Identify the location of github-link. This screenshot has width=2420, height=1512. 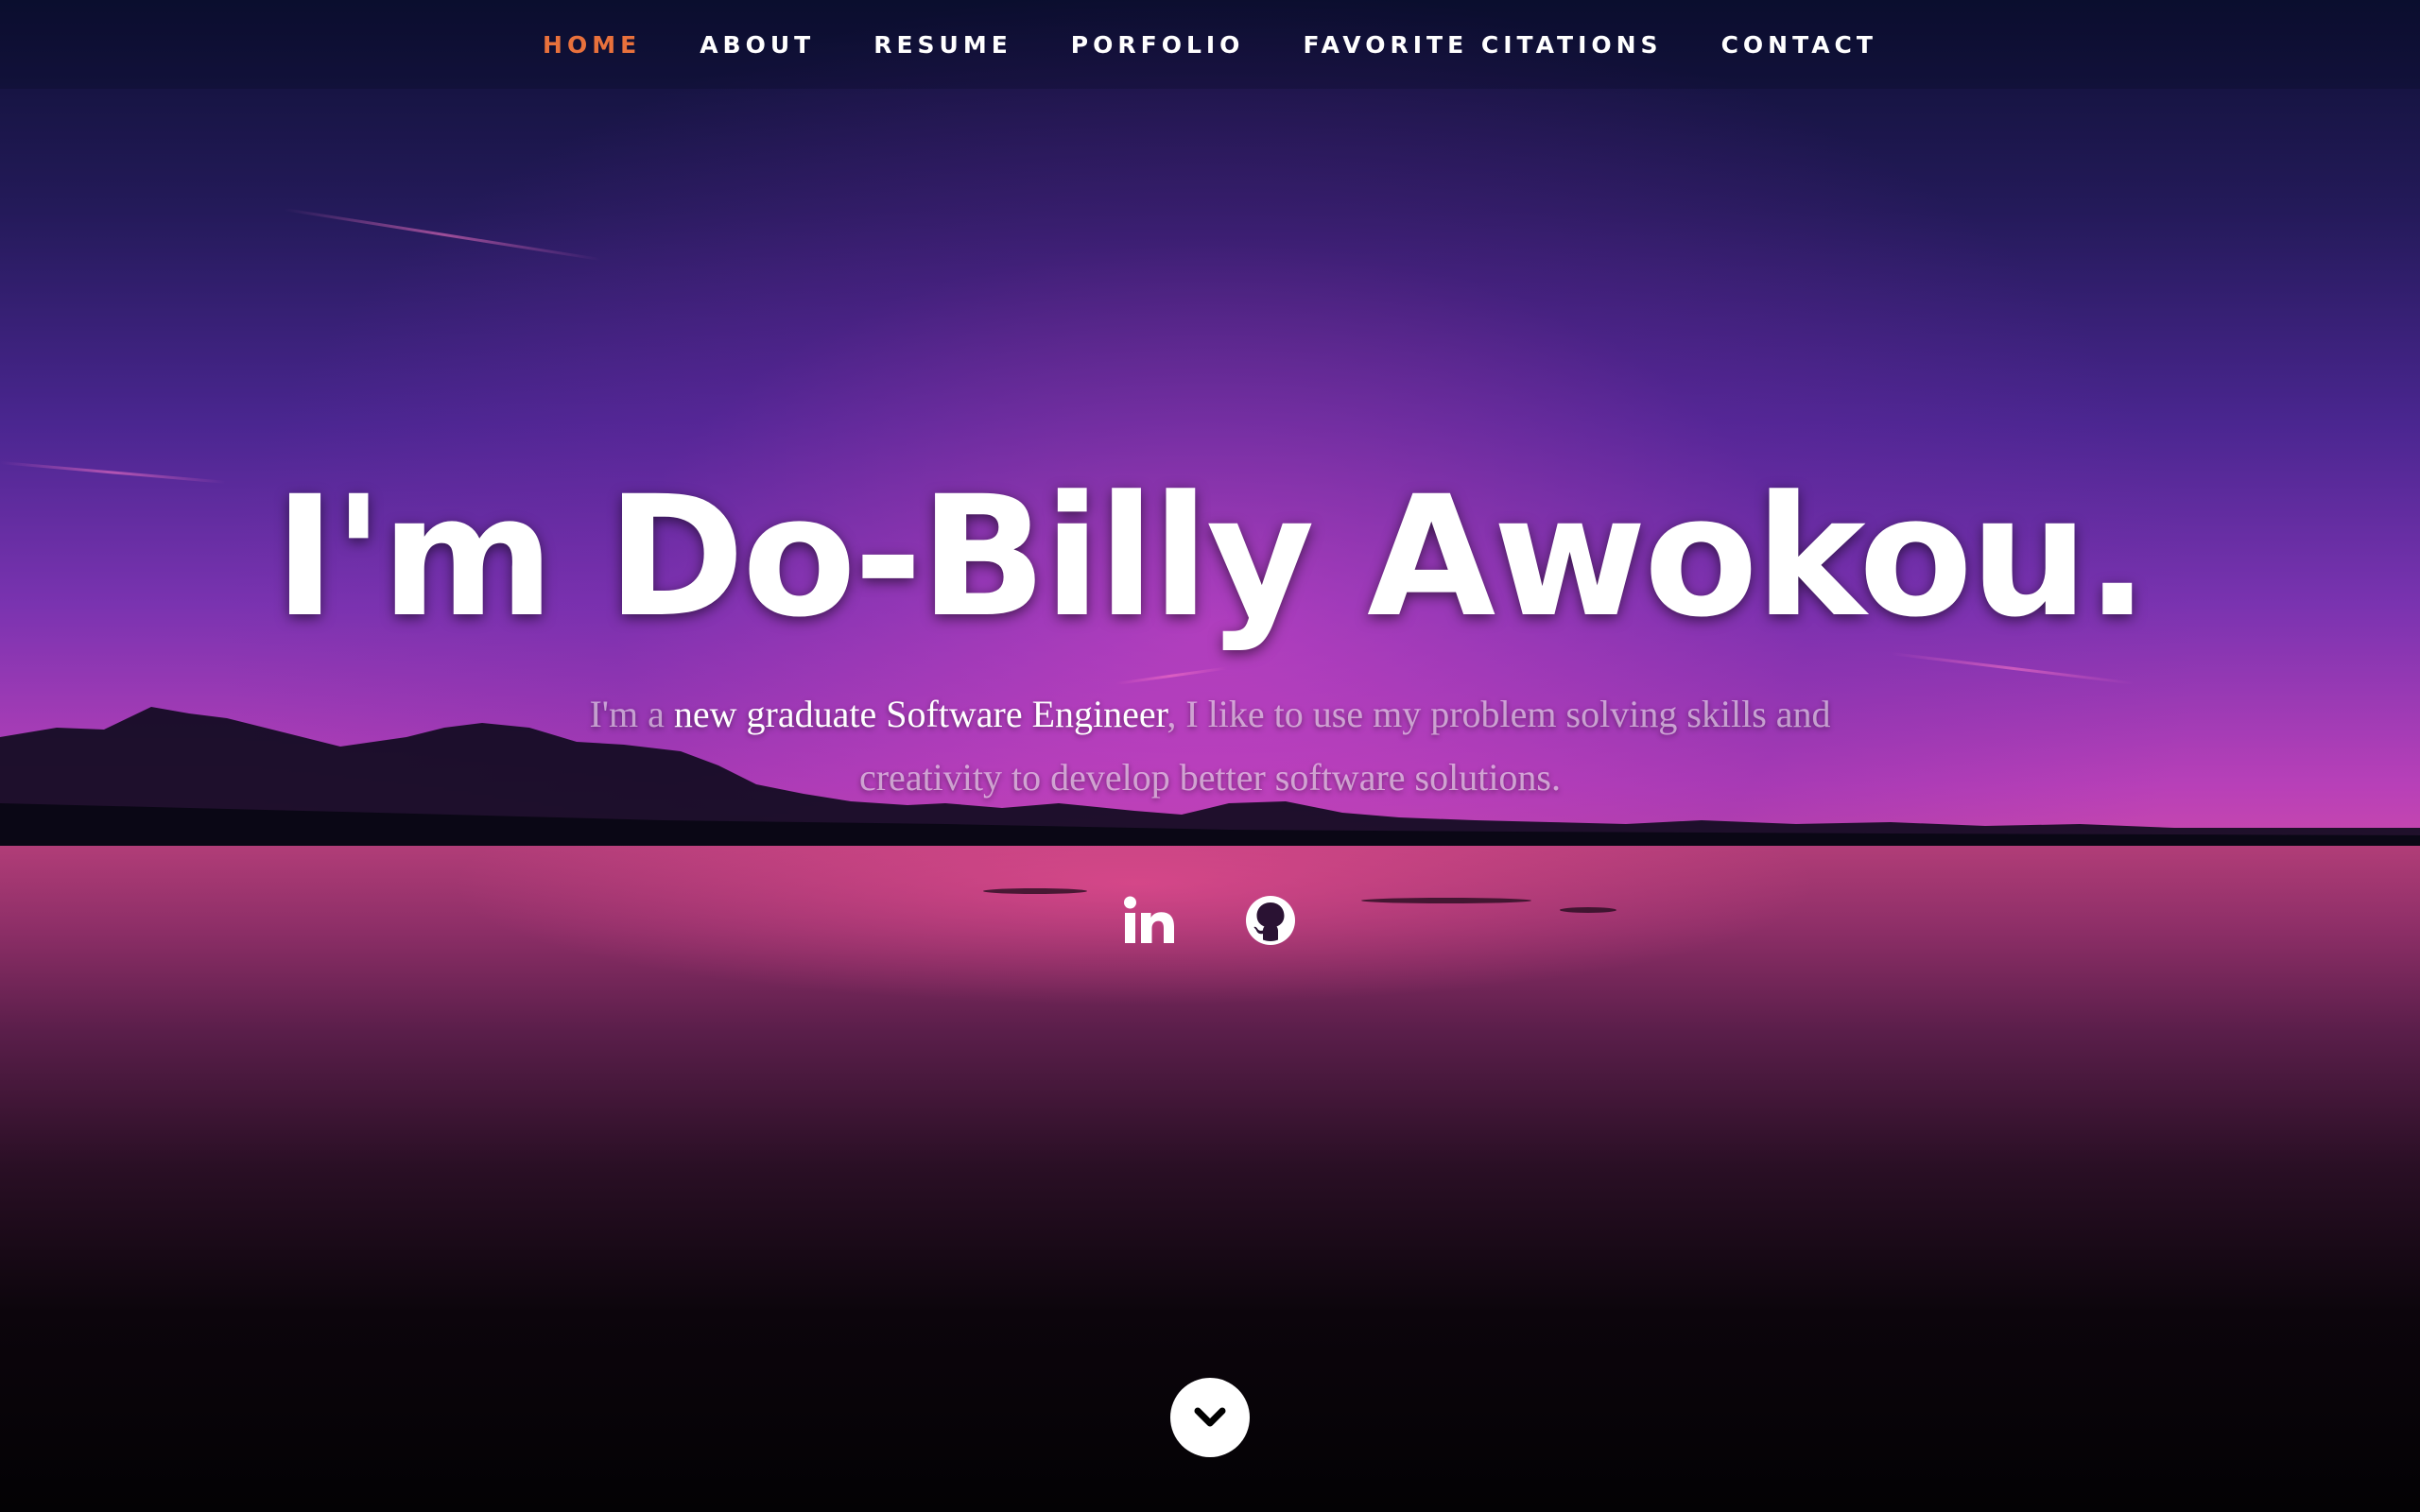
(1270, 920).